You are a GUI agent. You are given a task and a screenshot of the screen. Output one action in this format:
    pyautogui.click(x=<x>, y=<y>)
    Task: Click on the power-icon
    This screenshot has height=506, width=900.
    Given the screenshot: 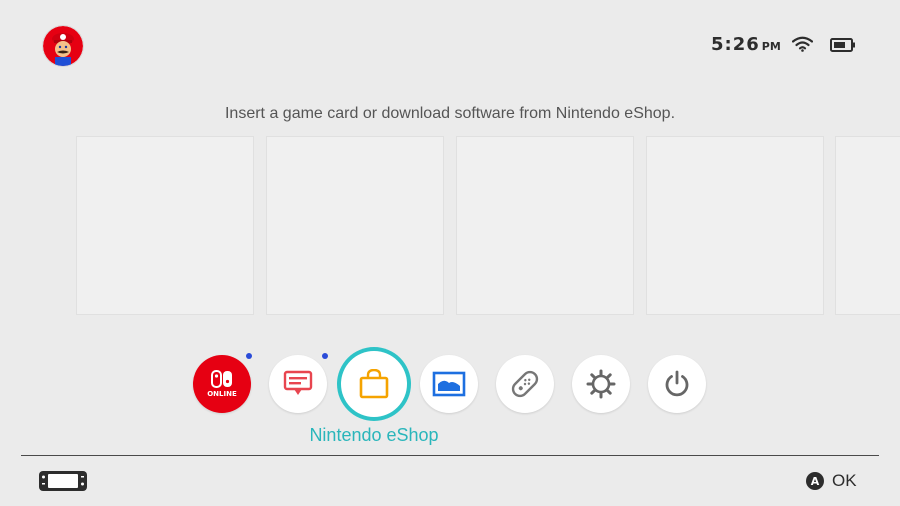 What is the action you would take?
    pyautogui.click(x=677, y=383)
    